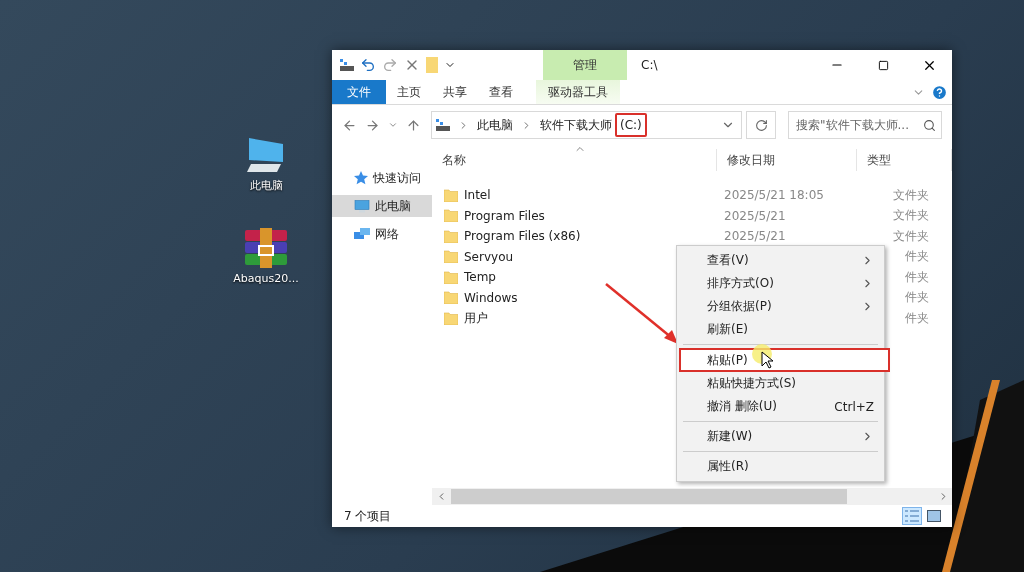  Describe the element at coordinates (361, 178) in the screenshot. I see `star-icon` at that location.